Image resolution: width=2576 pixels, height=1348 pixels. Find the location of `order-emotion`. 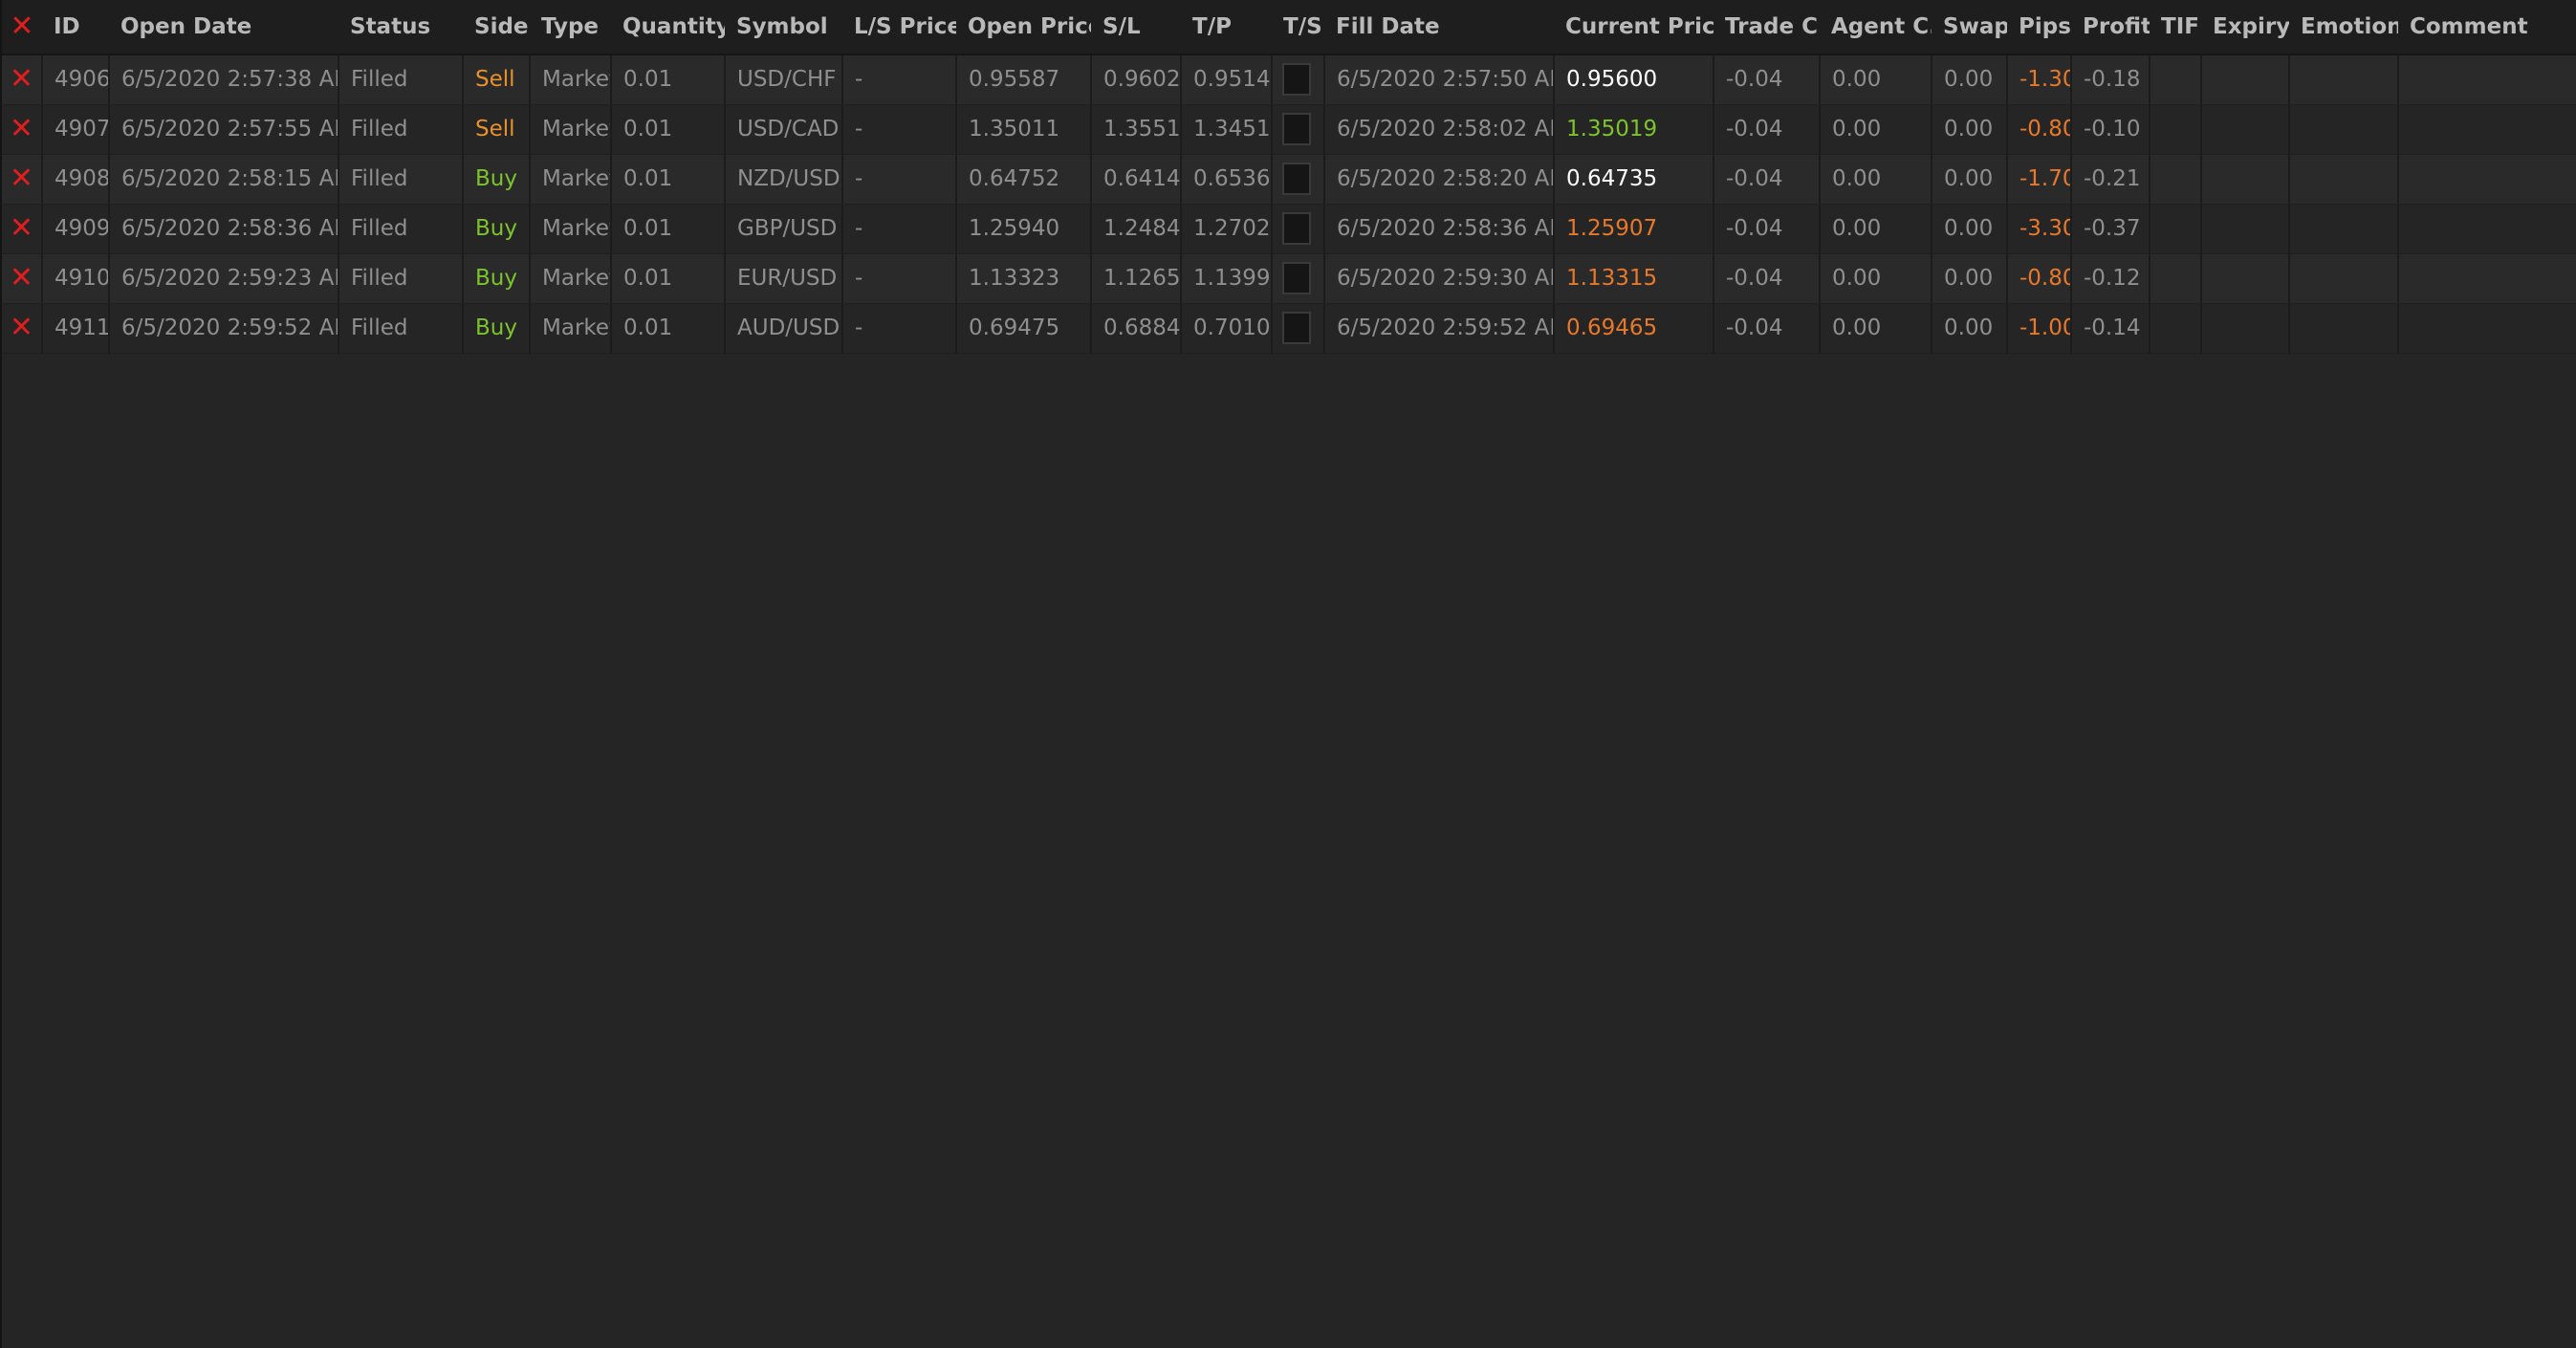

order-emotion is located at coordinates (2344, 229).